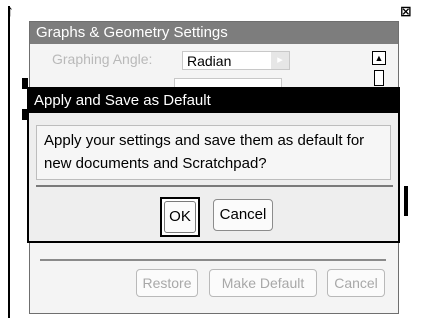  What do you see at coordinates (243, 215) in the screenshot?
I see `cancel-button: Cancel` at bounding box center [243, 215].